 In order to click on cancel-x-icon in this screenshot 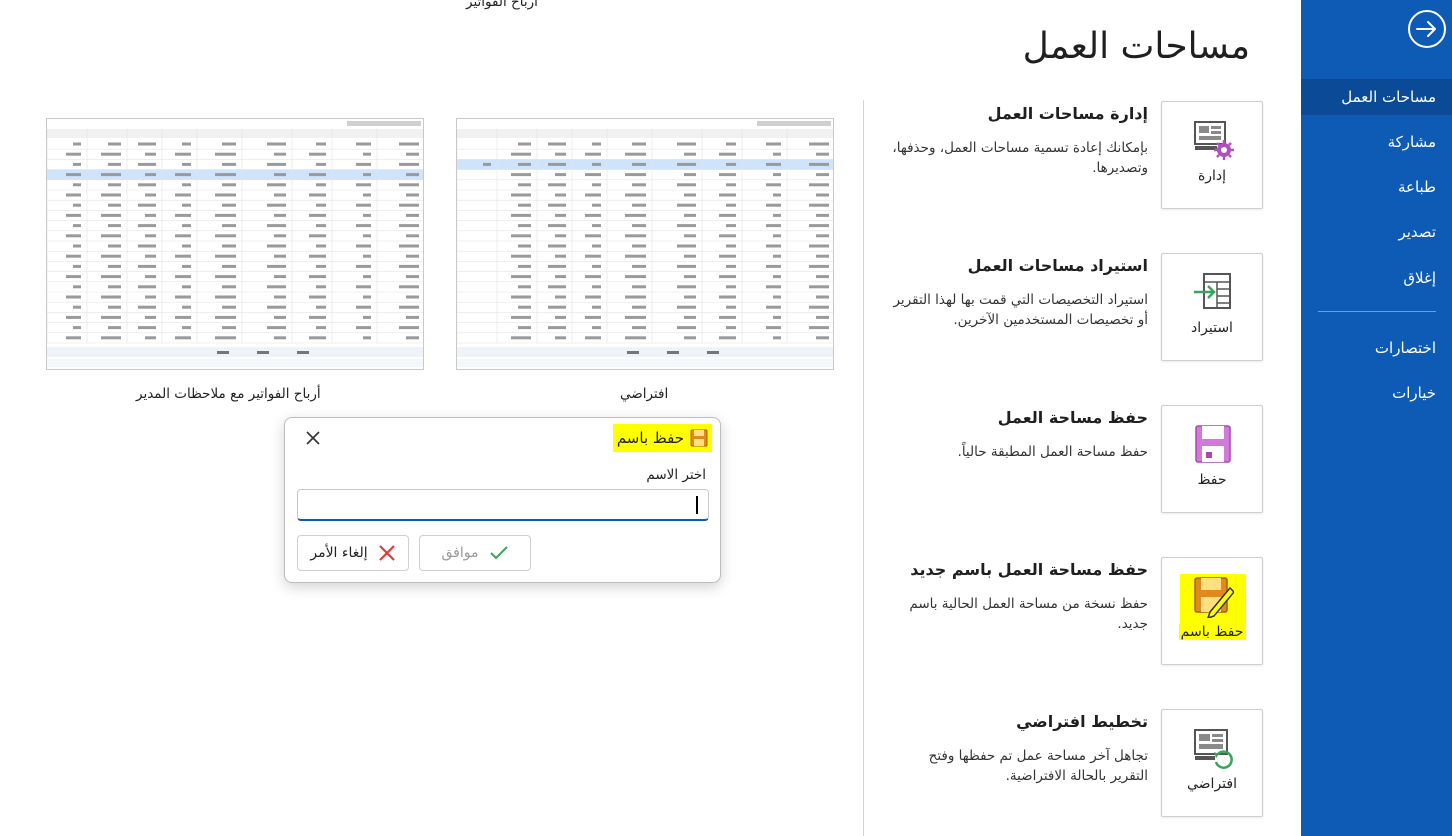, I will do `click(386, 553)`.